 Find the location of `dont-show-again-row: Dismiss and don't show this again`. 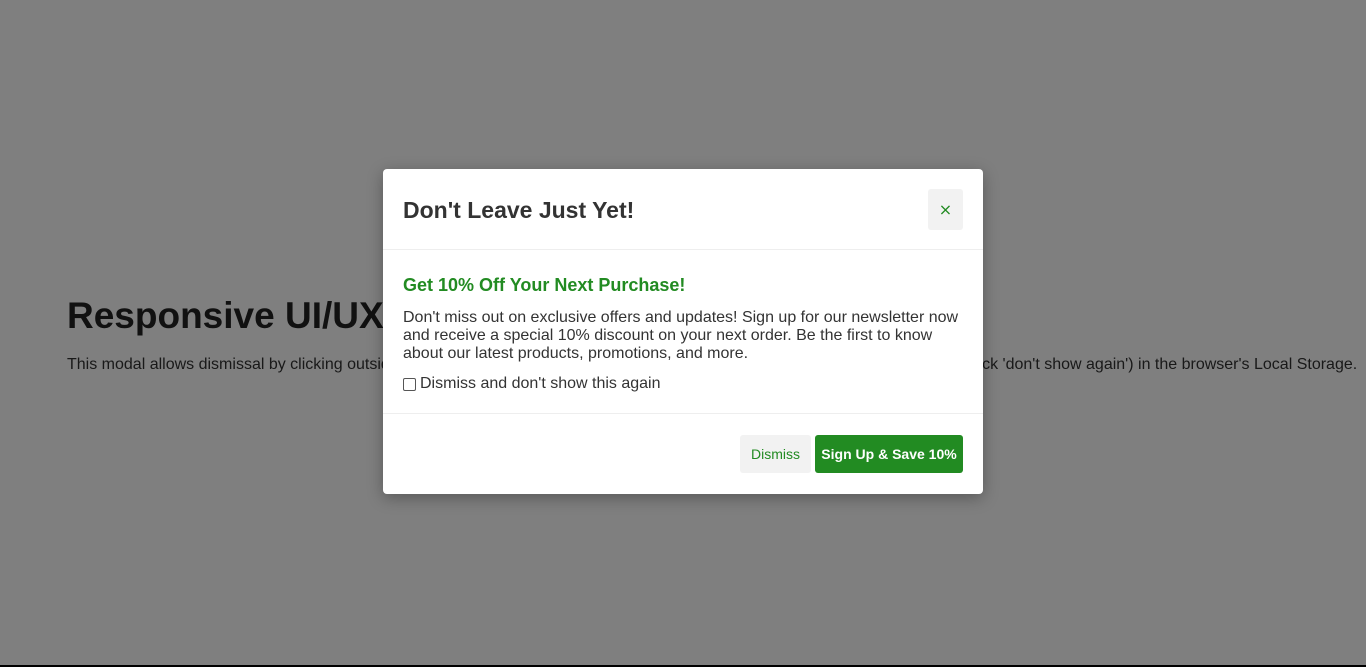

dont-show-again-row: Dismiss and don't show this again is located at coordinates (532, 384).